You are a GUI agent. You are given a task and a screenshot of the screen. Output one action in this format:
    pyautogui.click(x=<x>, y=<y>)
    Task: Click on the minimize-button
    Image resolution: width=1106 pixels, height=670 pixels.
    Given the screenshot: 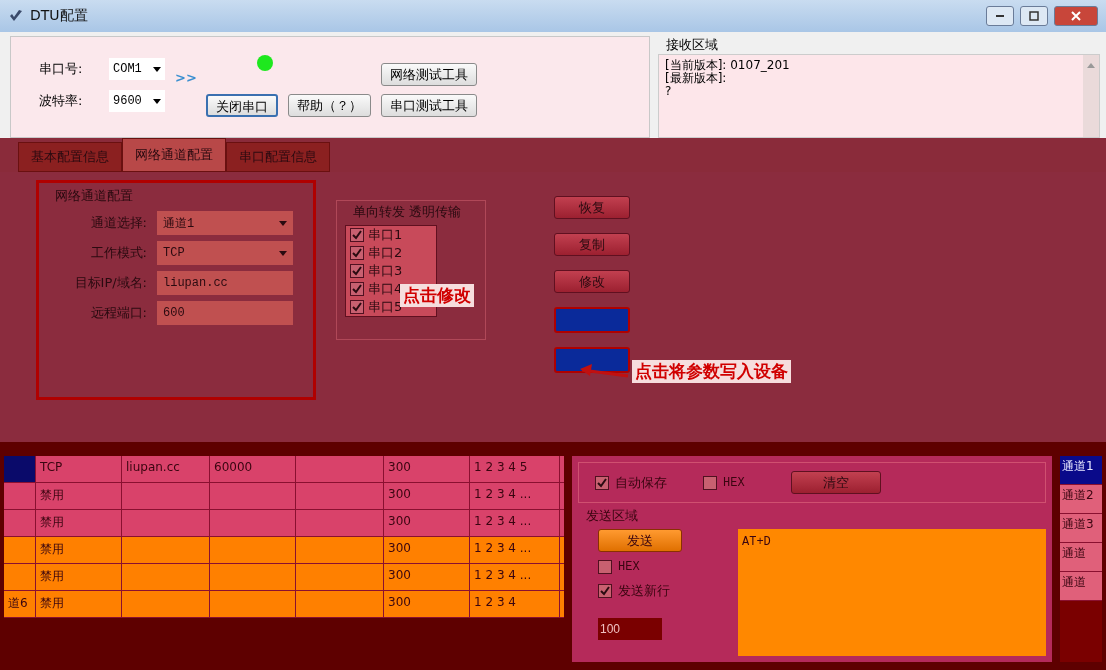 What is the action you would take?
    pyautogui.click(x=1000, y=16)
    